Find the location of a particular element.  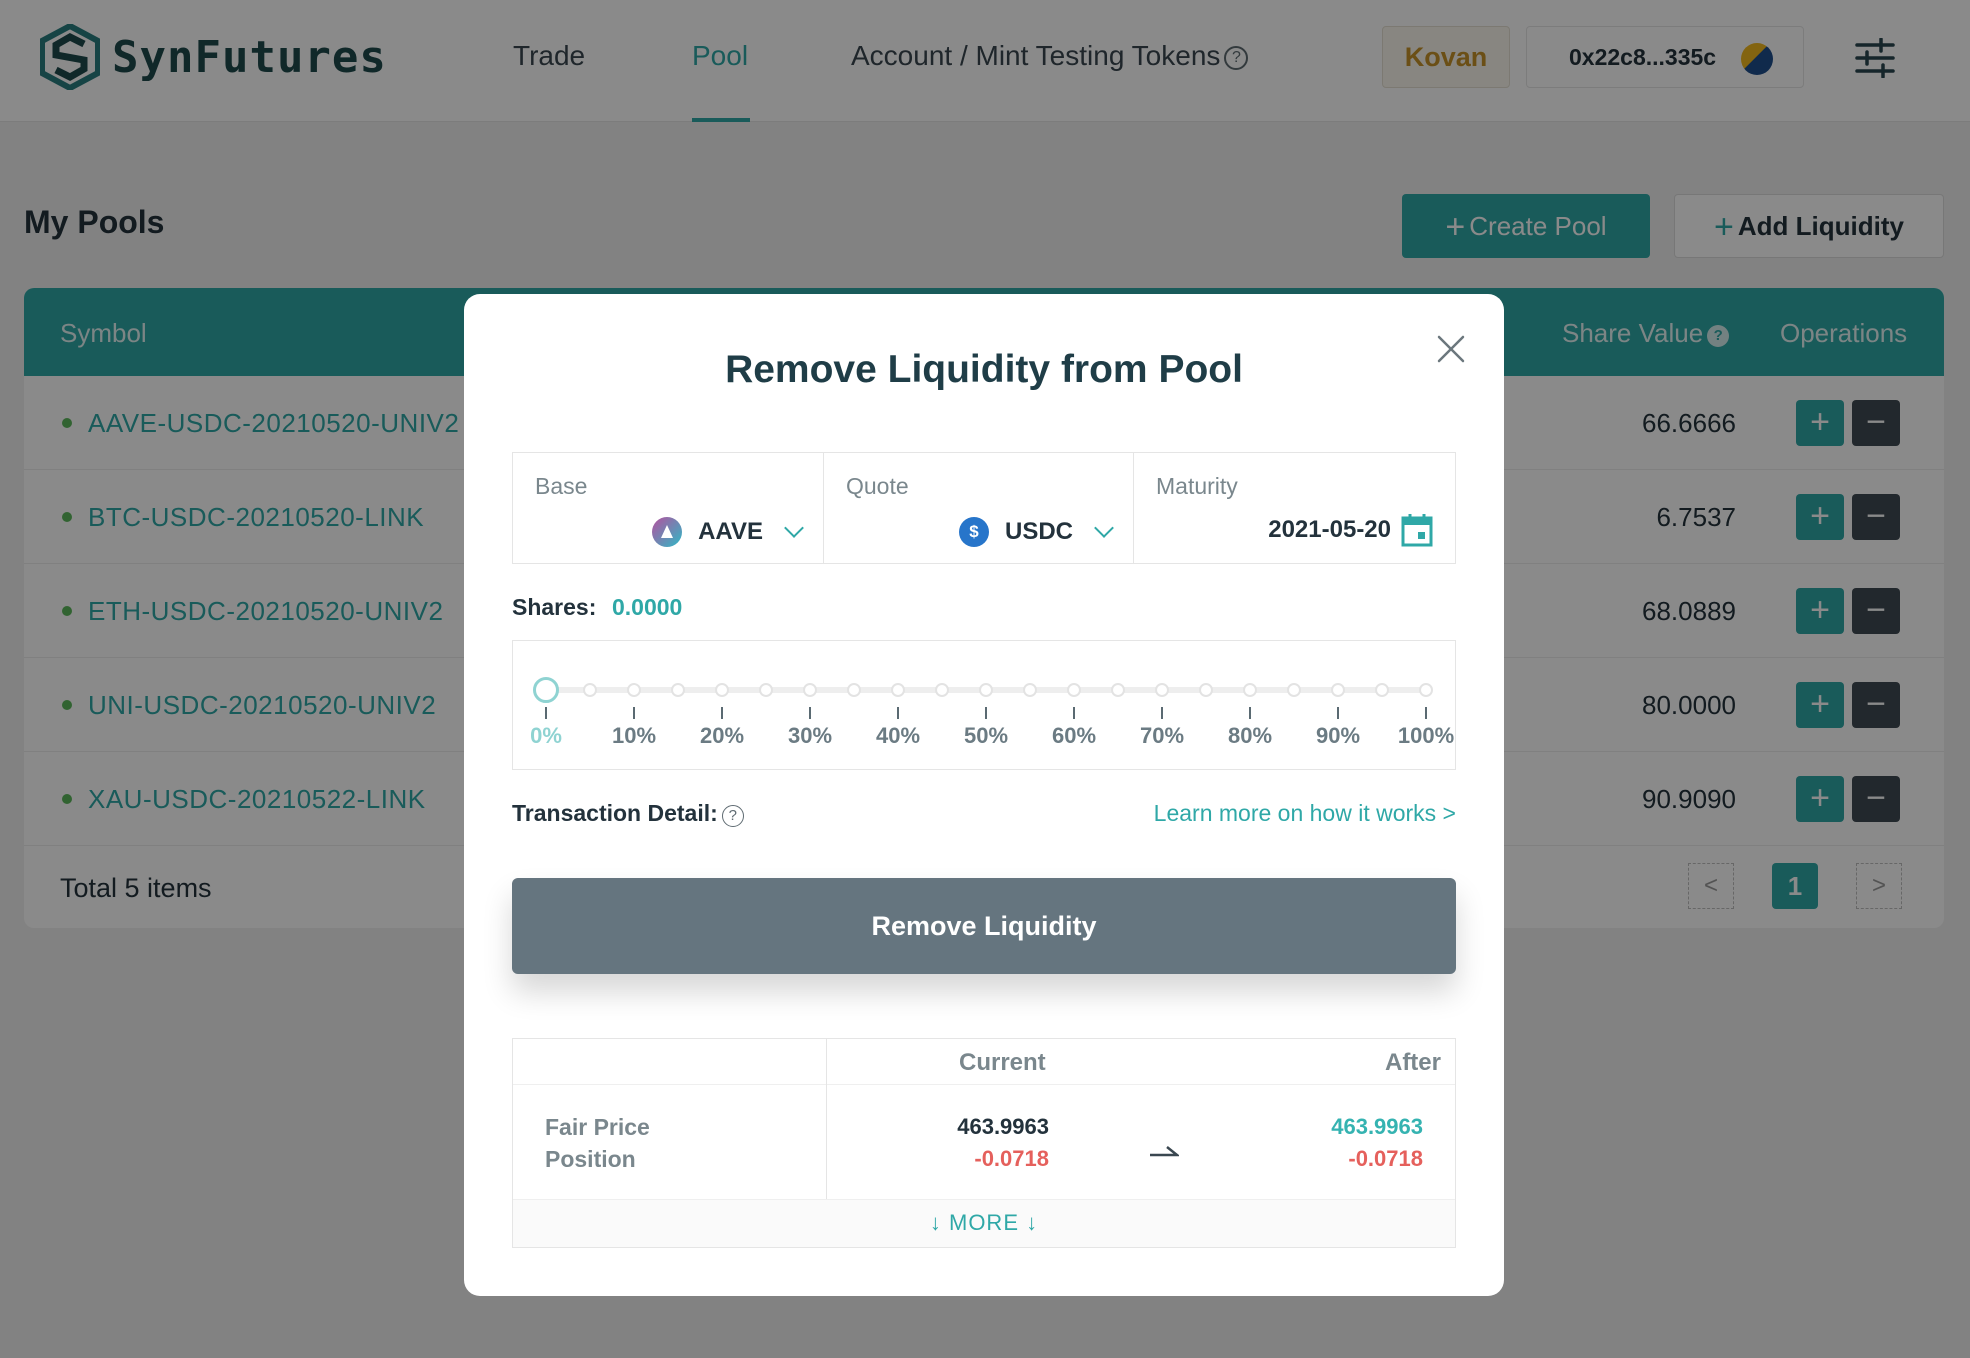

slider-tick-label: 10% is located at coordinates (634, 736).